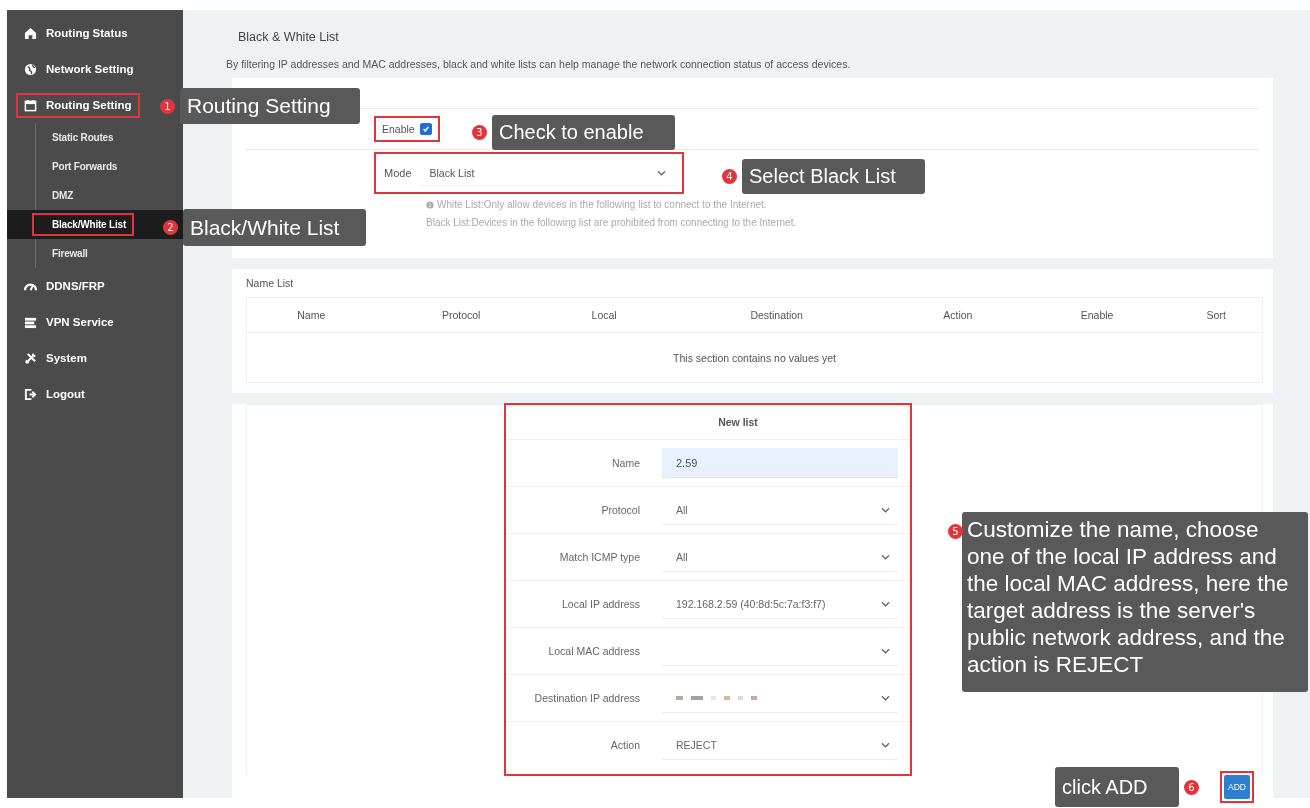  What do you see at coordinates (30, 394) in the screenshot?
I see `logout-icon` at bounding box center [30, 394].